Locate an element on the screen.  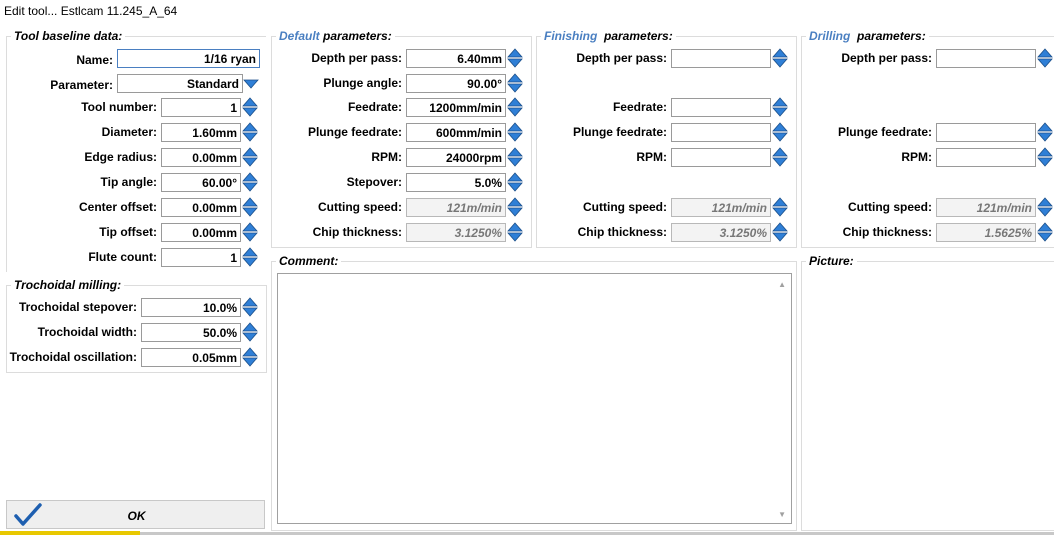
trochoidal-width-spinner-icon is located at coordinates (250, 332).